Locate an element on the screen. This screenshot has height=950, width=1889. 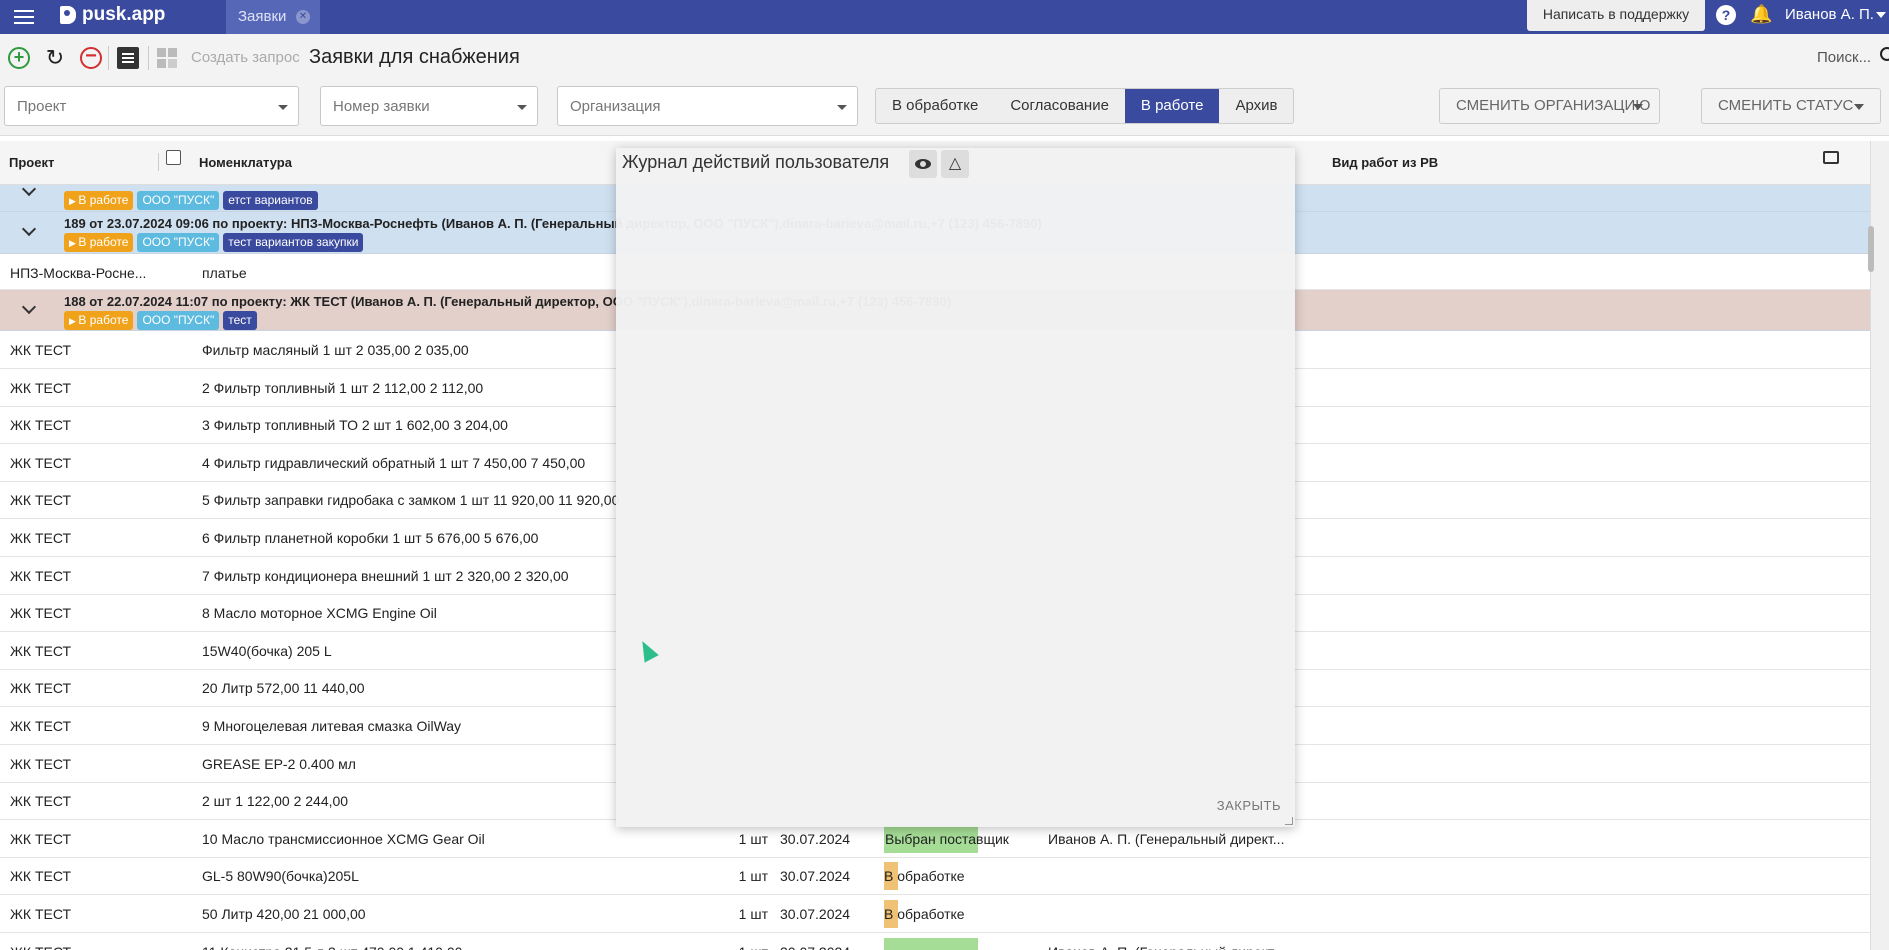
tag-badge: тест is located at coordinates (240, 320).